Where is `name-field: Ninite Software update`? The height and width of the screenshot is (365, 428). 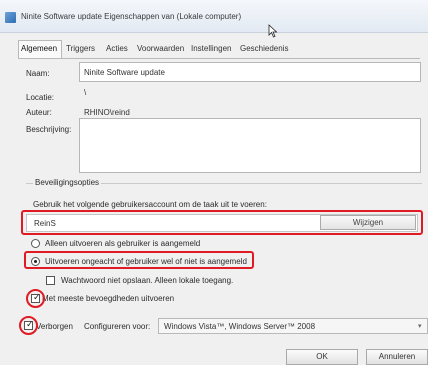 name-field: Ninite Software update is located at coordinates (250, 72).